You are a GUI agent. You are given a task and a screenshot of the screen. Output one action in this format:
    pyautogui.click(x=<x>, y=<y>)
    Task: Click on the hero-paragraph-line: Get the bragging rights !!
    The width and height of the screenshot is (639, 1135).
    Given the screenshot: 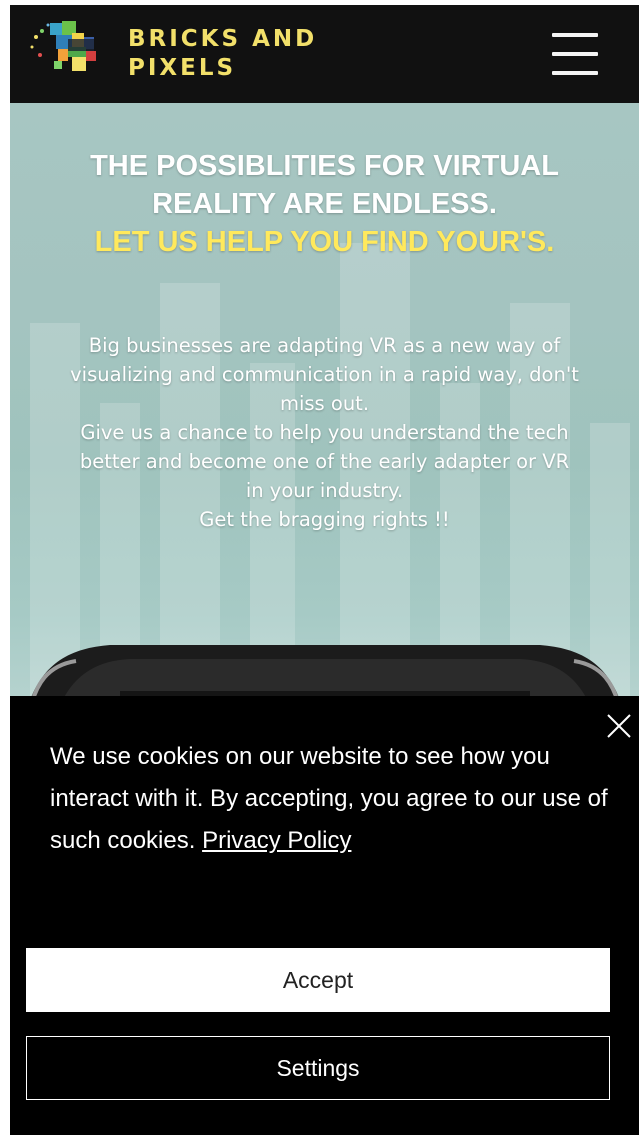 What is the action you would take?
    pyautogui.click(x=324, y=519)
    